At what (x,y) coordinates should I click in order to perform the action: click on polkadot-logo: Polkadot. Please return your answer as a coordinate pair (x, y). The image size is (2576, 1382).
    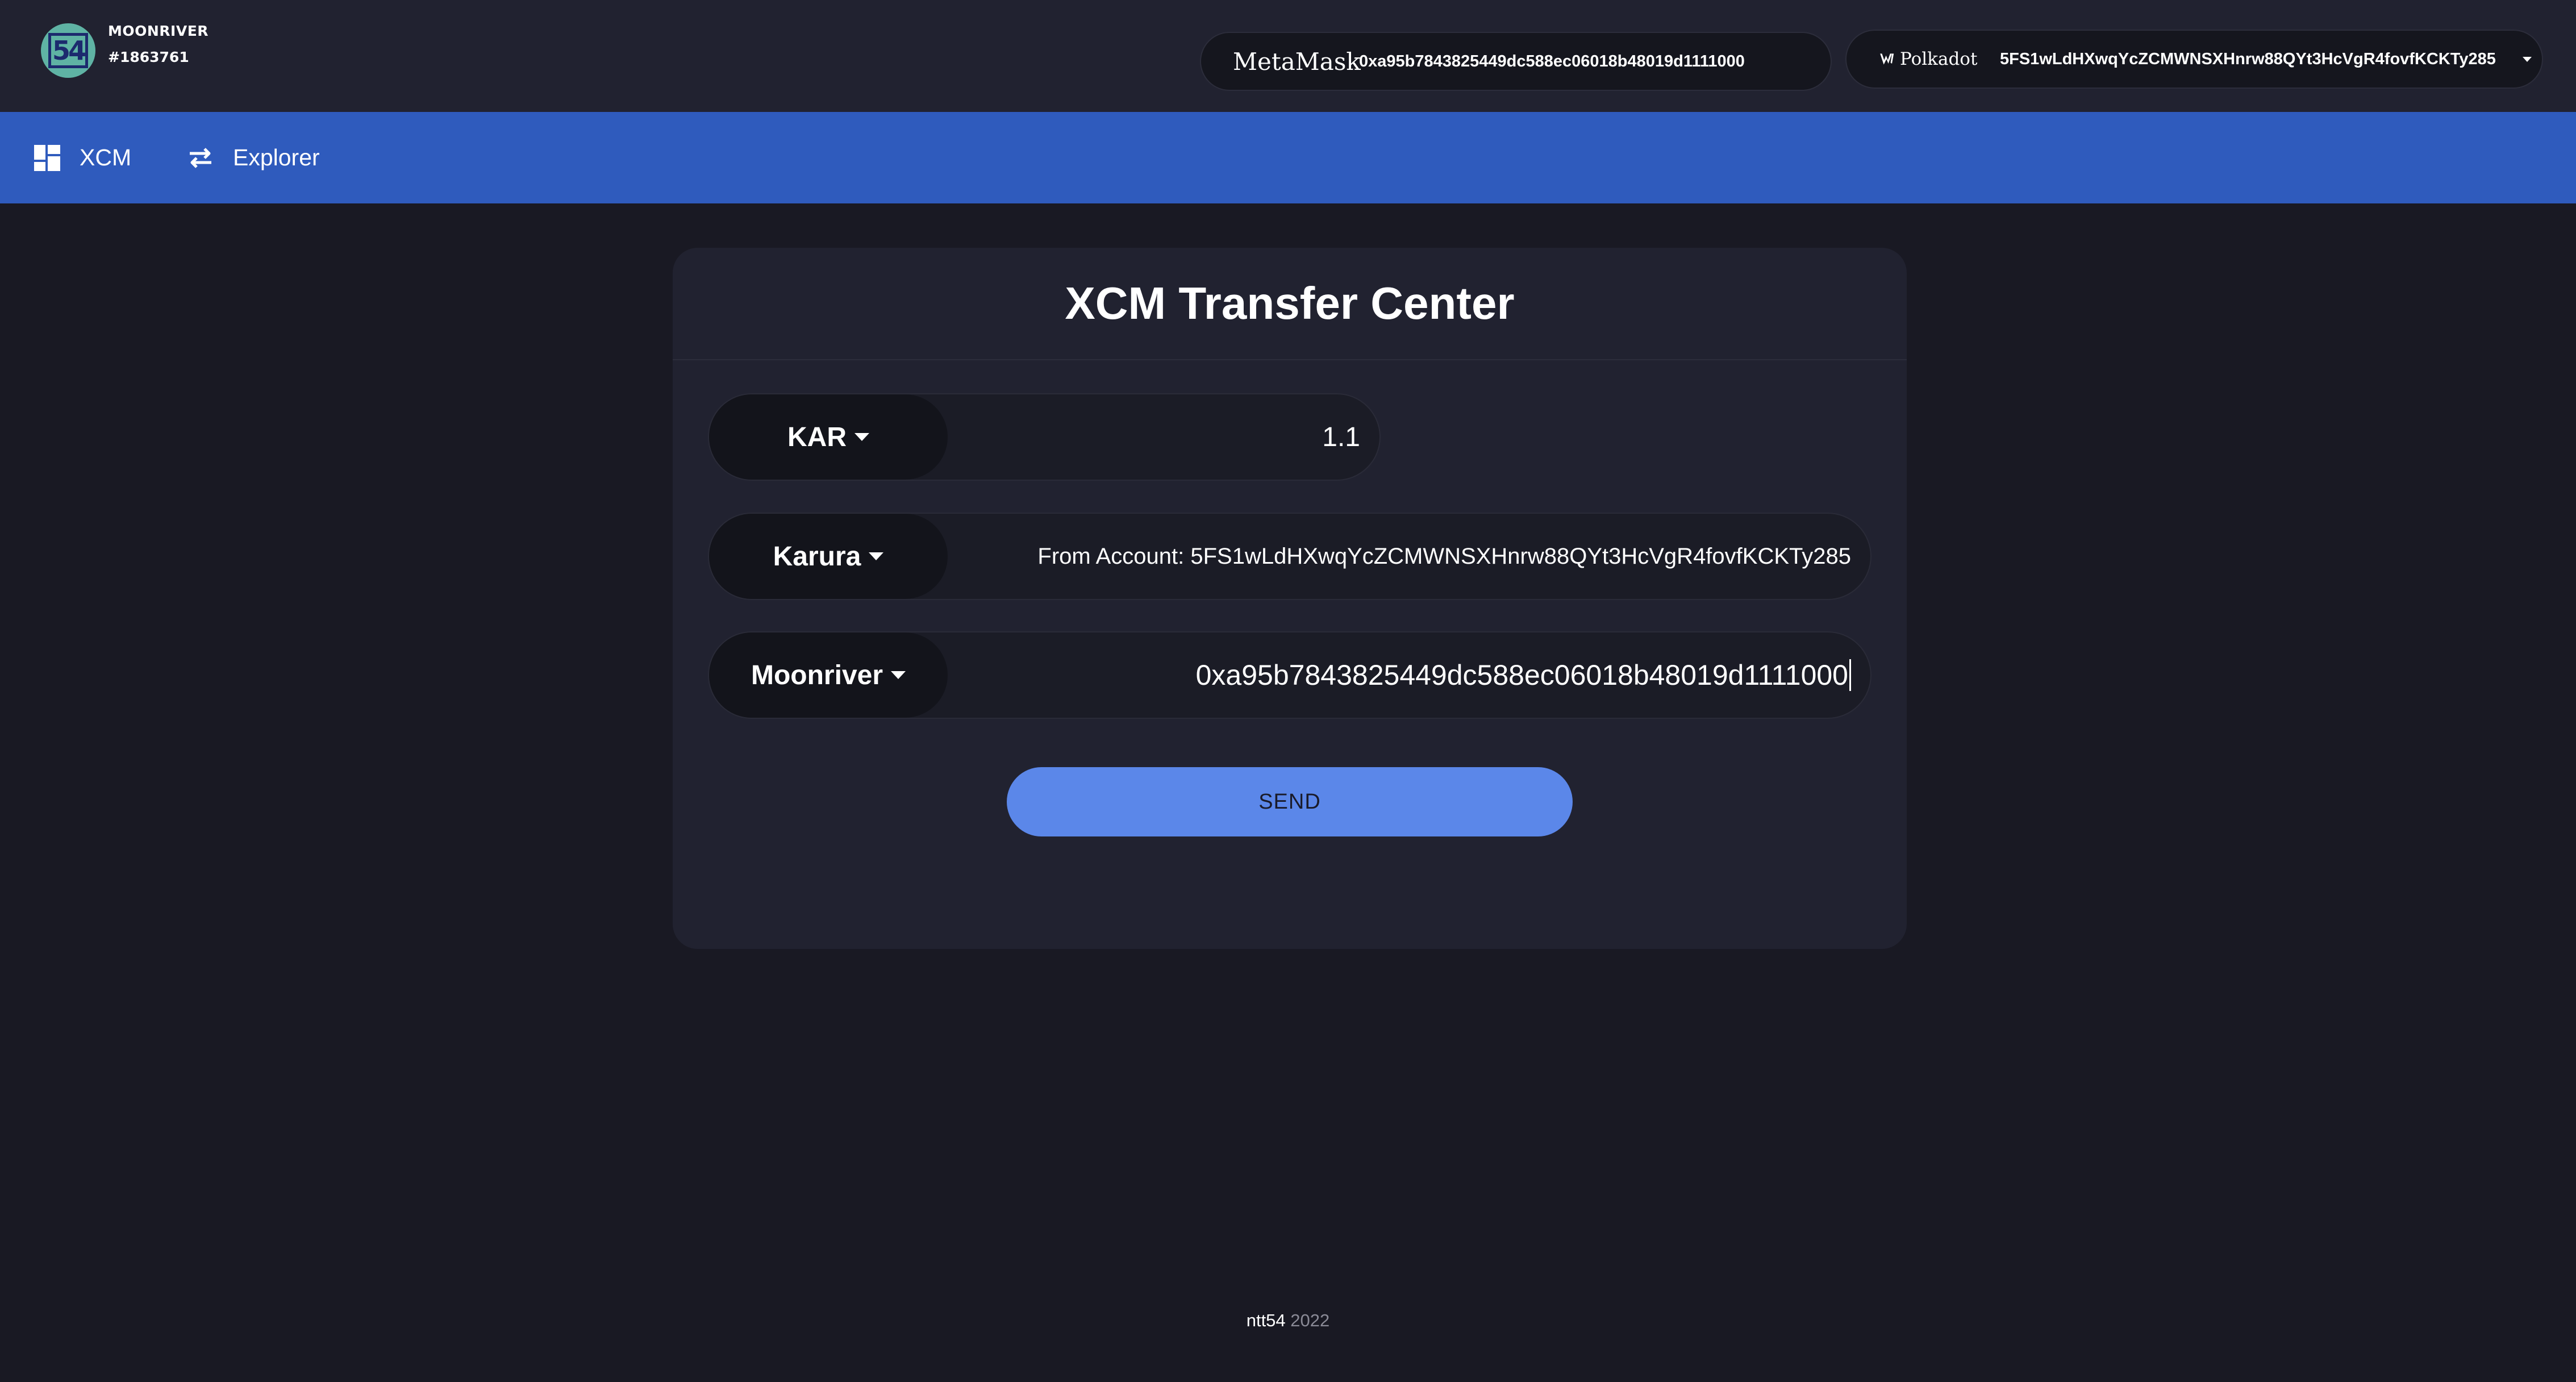
    Looking at the image, I should click on (1939, 59).